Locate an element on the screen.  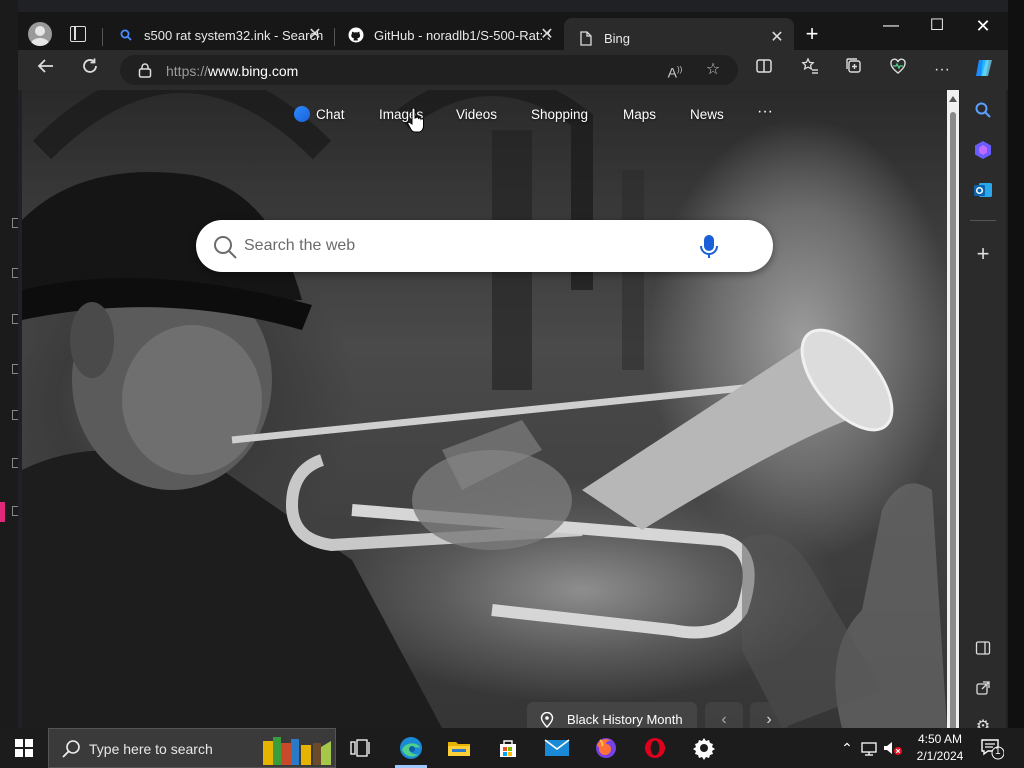
new-tab-button: + is located at coordinates (812, 35).